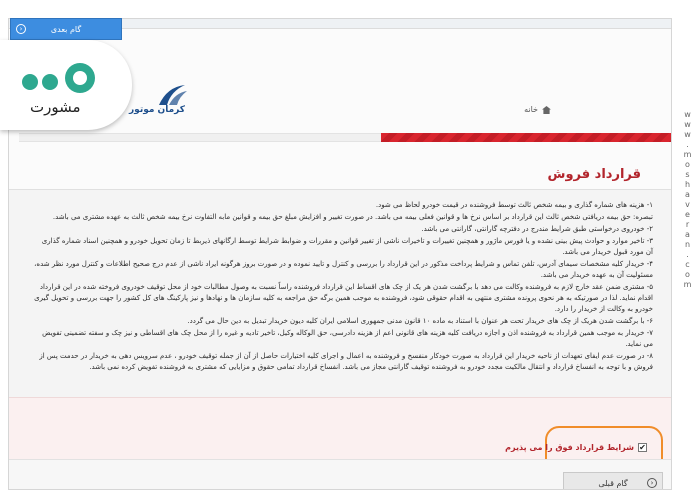 The height and width of the screenshot is (500, 700). I want to click on side-url-char: h, so click(688, 184).